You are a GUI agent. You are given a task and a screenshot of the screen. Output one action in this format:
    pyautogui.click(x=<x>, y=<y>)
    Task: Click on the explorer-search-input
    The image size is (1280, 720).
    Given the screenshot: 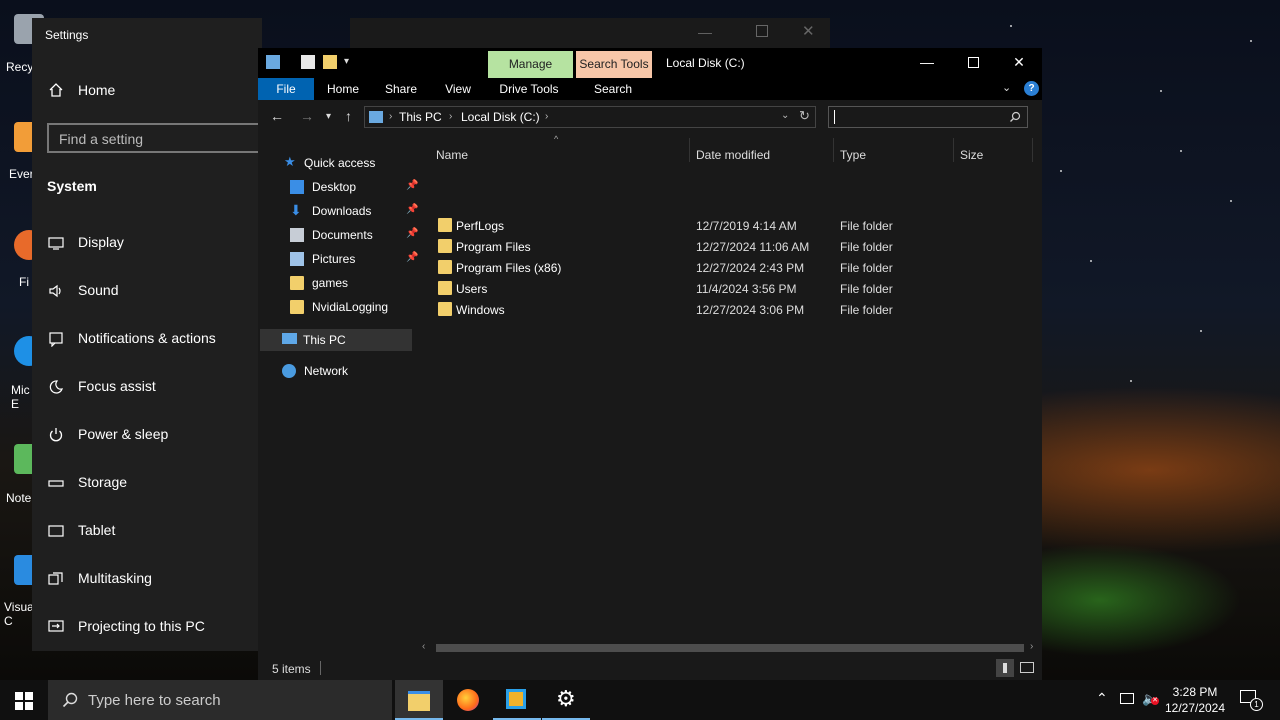 What is the action you would take?
    pyautogui.click(x=928, y=117)
    